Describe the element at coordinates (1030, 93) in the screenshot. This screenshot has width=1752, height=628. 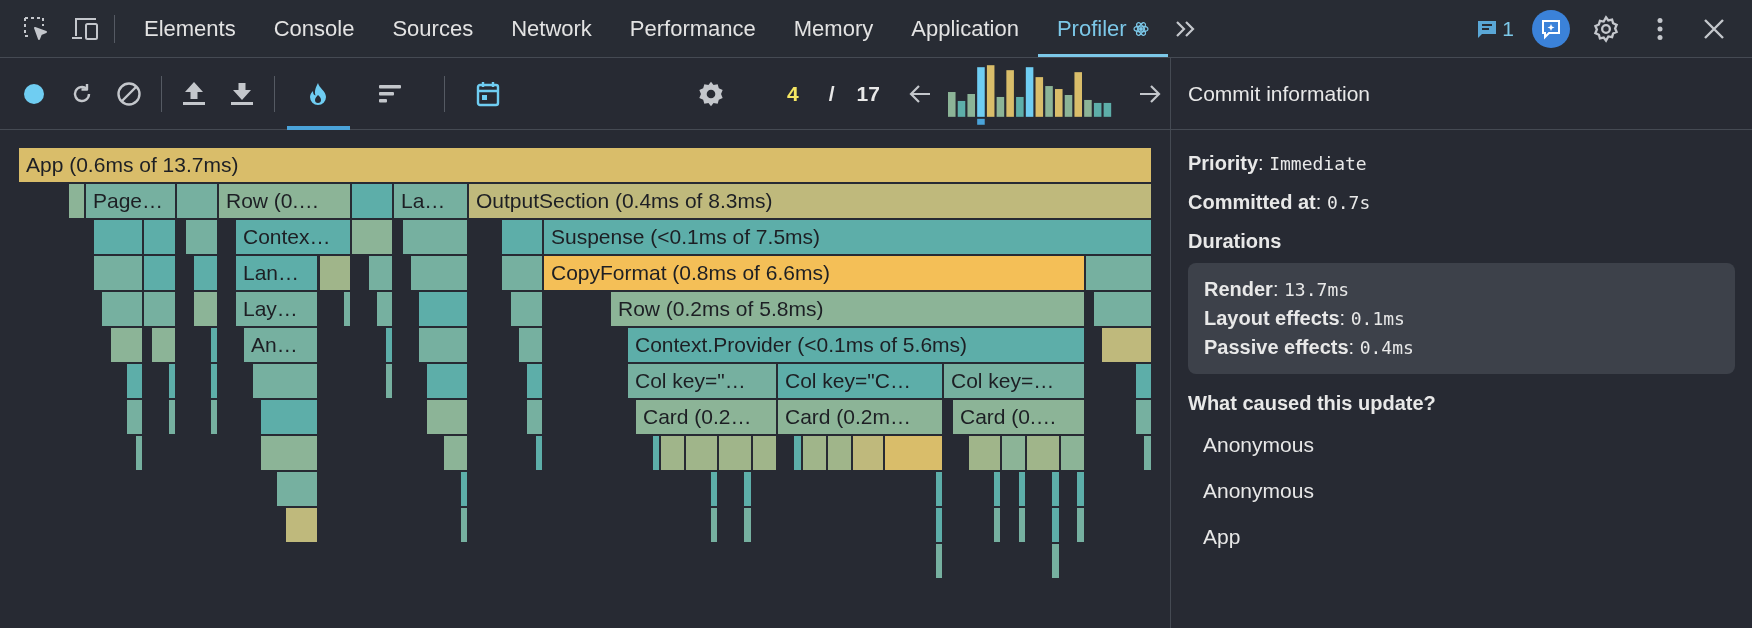
I see `commit-bars-drawing` at that location.